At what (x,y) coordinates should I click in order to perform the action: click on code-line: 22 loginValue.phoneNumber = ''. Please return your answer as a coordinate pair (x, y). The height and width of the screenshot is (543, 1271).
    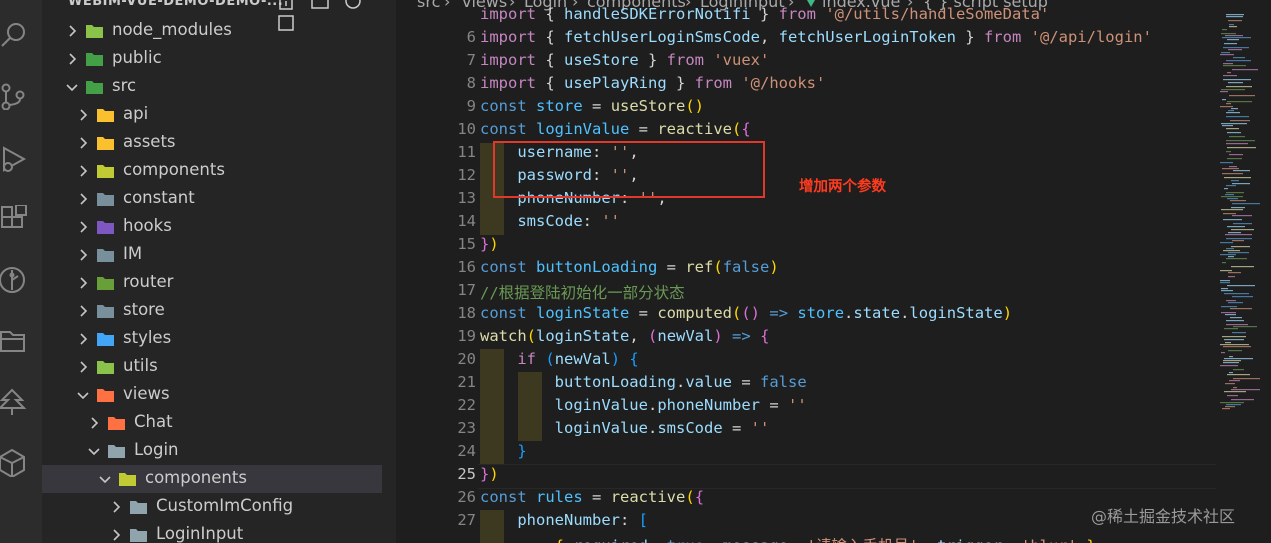
    Looking at the image, I should click on (806, 407).